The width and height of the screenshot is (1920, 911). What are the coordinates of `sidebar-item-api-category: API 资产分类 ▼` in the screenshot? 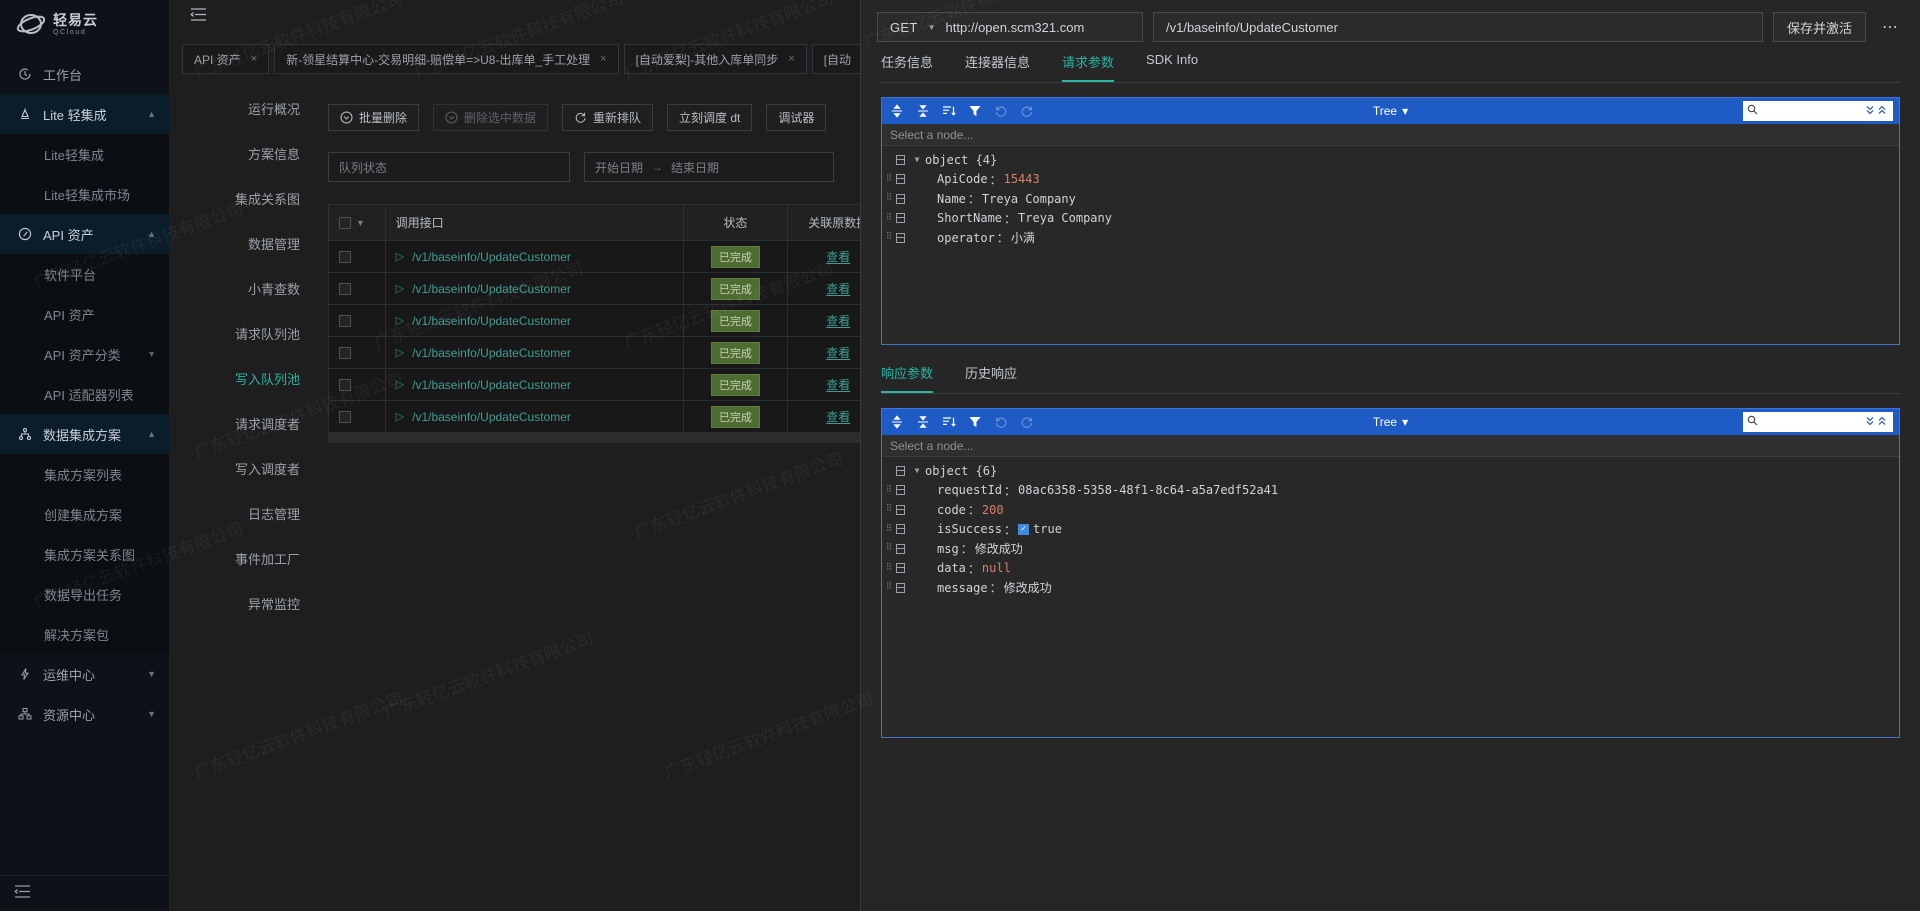 It's located at (84, 354).